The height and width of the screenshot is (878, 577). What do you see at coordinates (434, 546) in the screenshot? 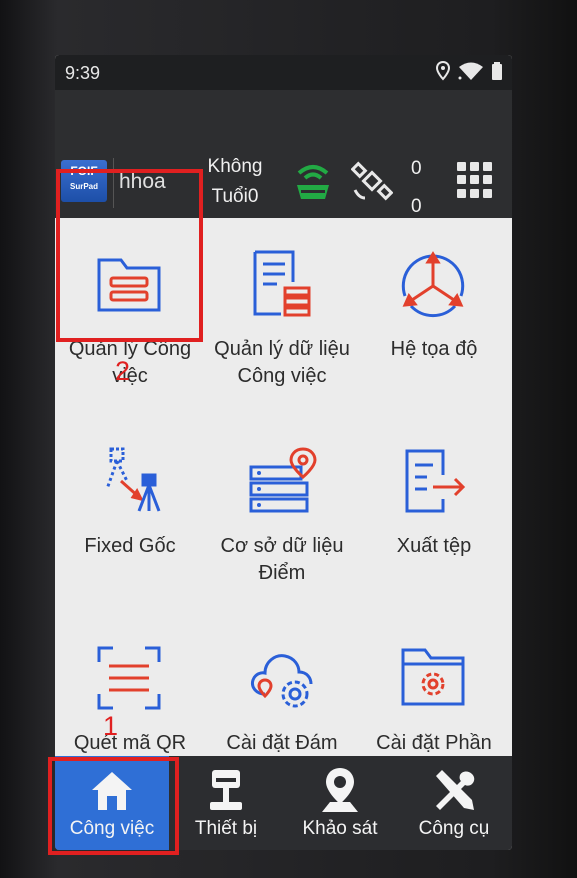
I see `tile-label: Xuất tệp` at bounding box center [434, 546].